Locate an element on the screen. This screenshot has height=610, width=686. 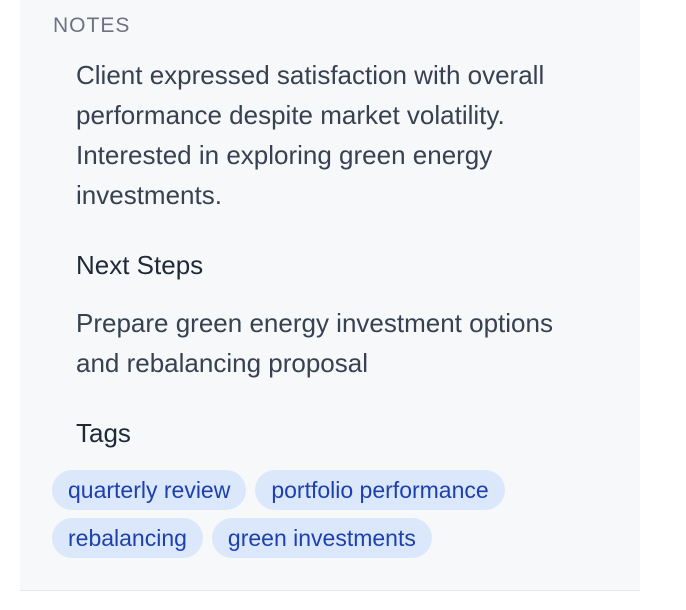
notes-label: NOTES is located at coordinates (92, 25).